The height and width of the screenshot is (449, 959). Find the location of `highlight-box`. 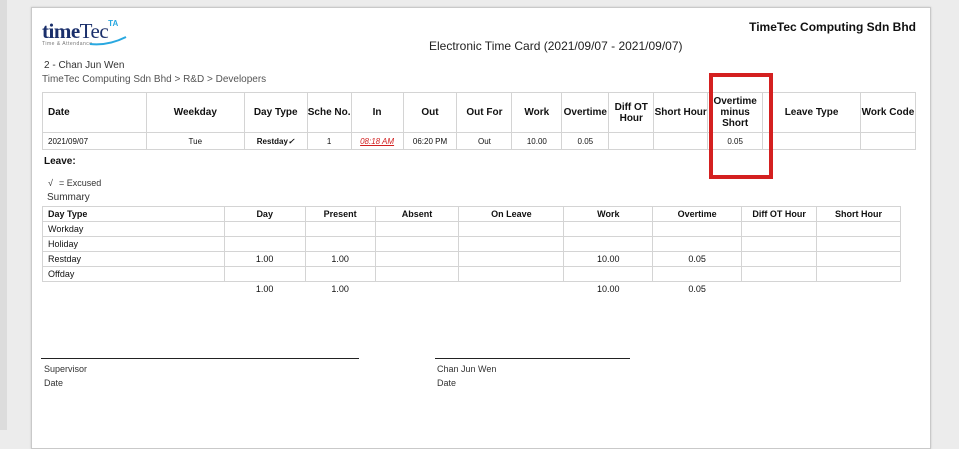

highlight-box is located at coordinates (741, 126).